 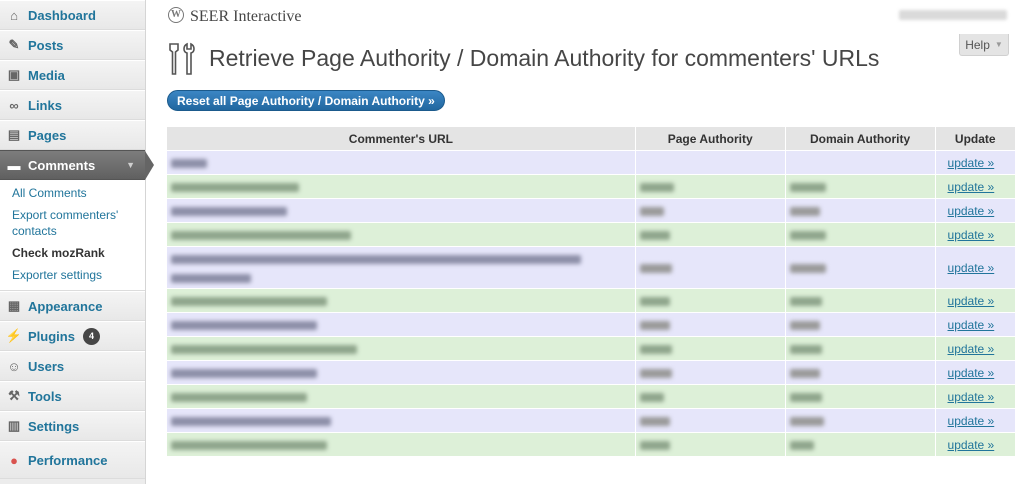 I want to click on sidebar-item-plugins: ⚡ Plugins 4, so click(x=72, y=336).